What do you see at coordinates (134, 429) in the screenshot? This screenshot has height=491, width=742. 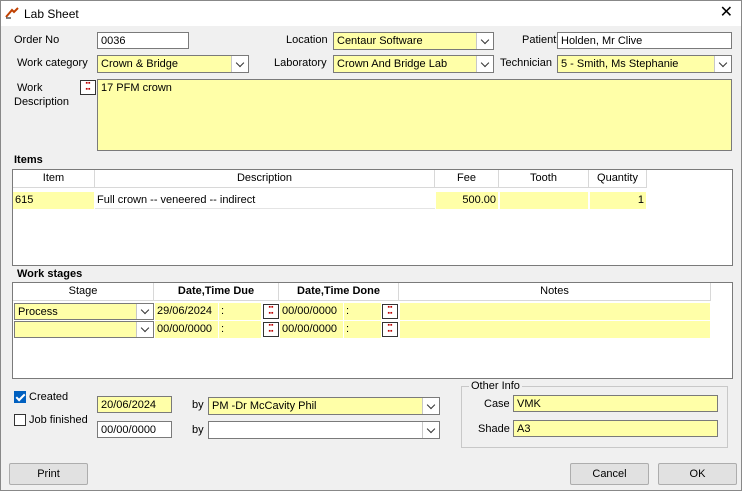 I see `finished-date-field: 00/00/0000` at bounding box center [134, 429].